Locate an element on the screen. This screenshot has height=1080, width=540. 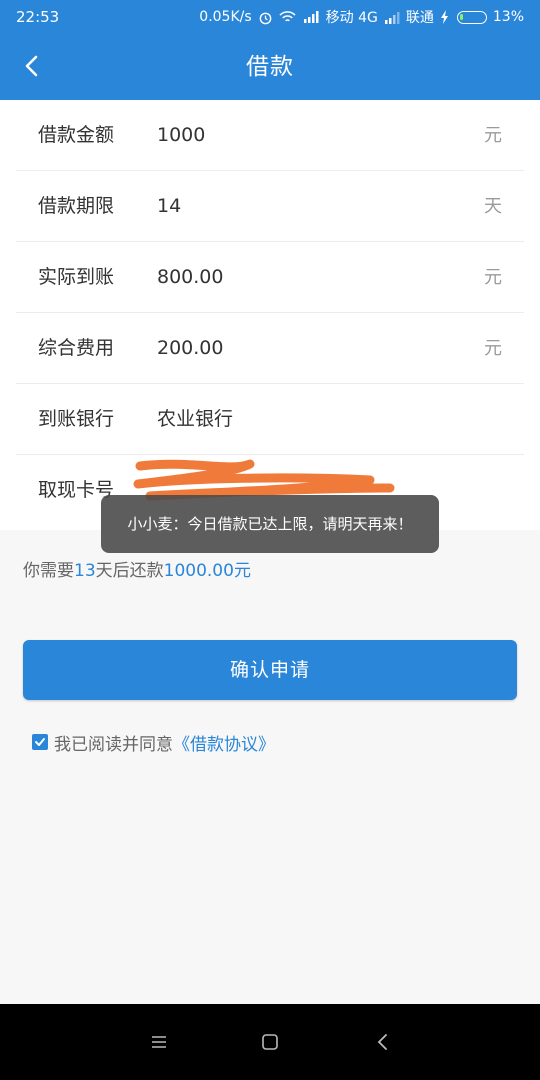
check-icon is located at coordinates (40, 742).